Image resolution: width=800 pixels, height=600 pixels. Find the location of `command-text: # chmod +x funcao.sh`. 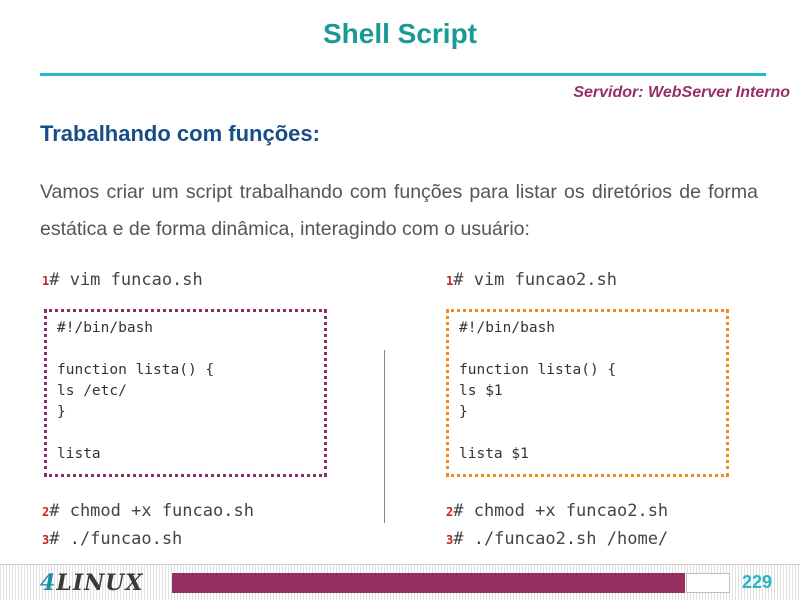

command-text: # chmod +x funcao.sh is located at coordinates (151, 511).